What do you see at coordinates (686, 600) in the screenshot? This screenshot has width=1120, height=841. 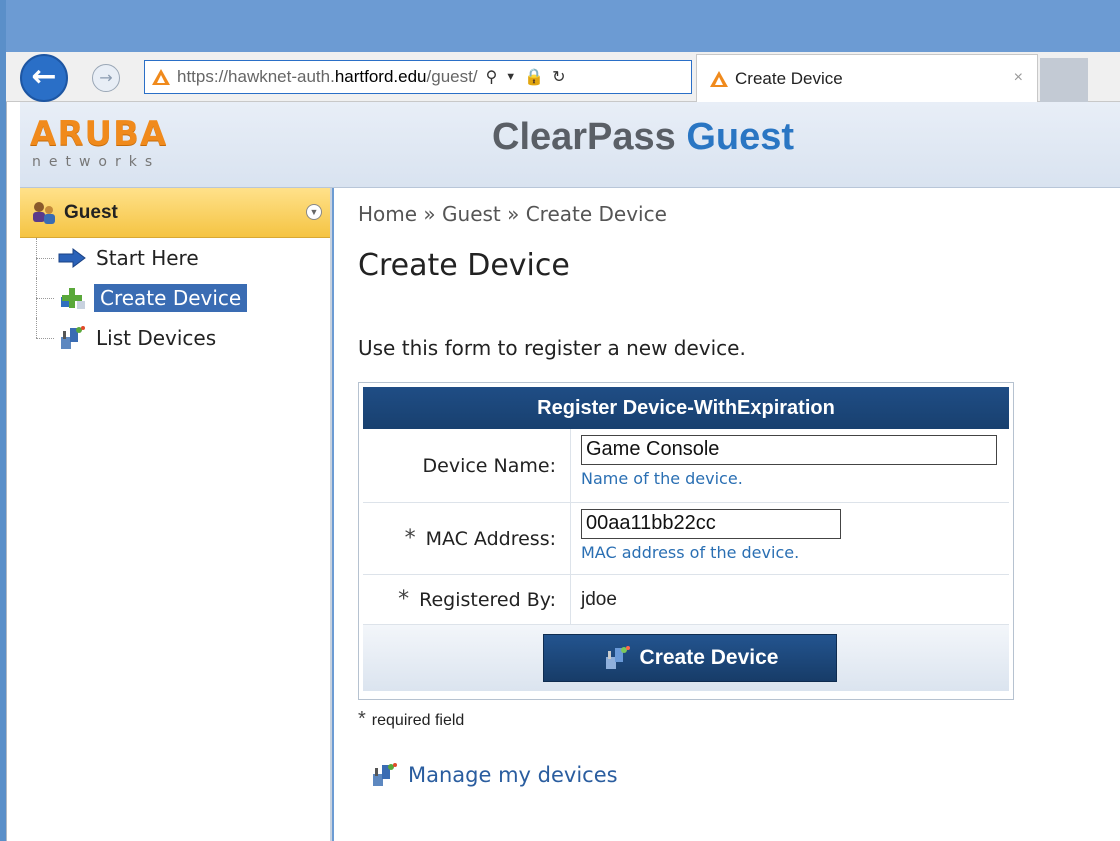 I see `registered-by-row: * Registered By: jdoe` at bounding box center [686, 600].